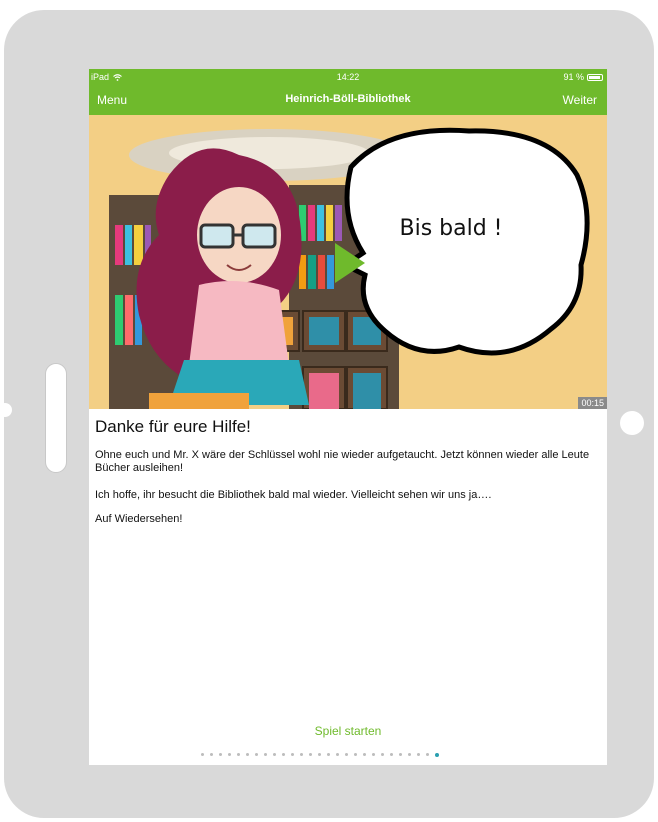  Describe the element at coordinates (437, 754) in the screenshot. I see `page-dot-active` at that location.